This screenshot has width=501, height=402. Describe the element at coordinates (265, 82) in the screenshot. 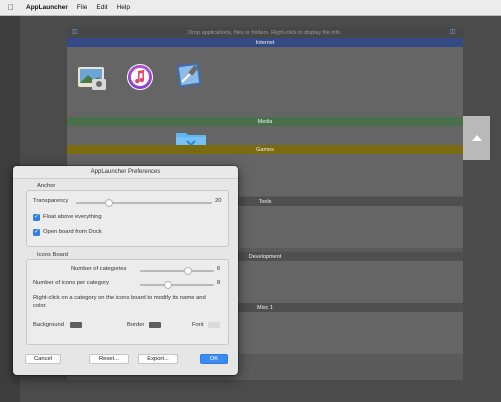

I see `category-internet-body` at that location.